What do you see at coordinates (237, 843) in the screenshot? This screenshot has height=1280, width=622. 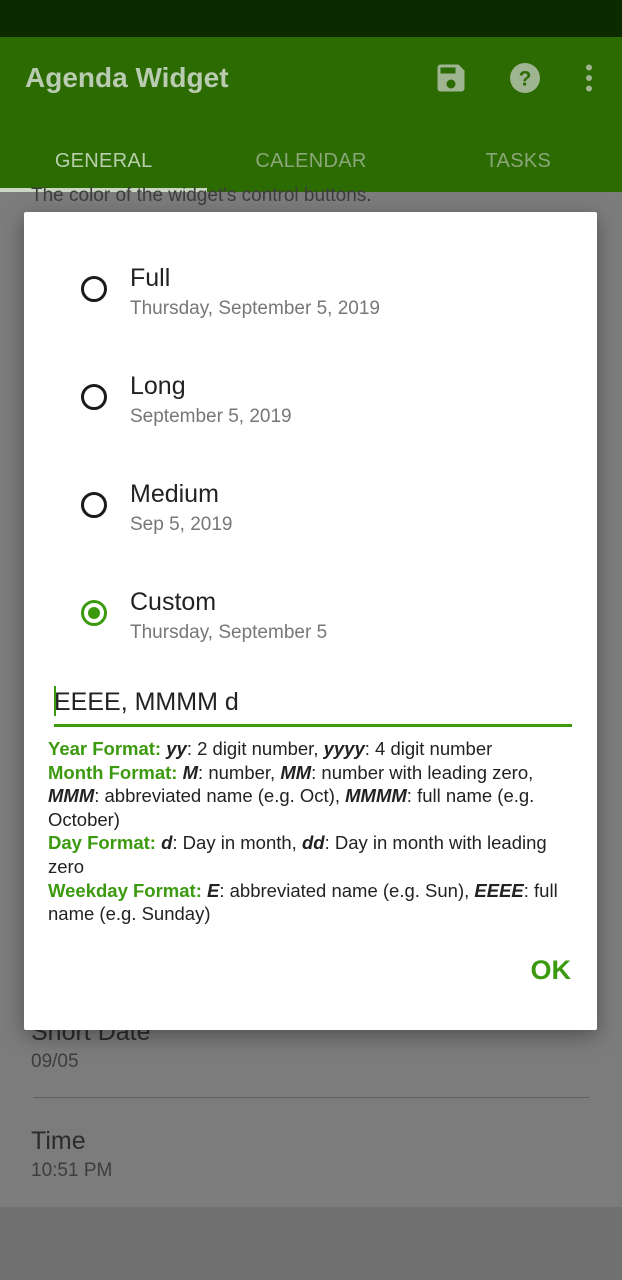 I see `desc-d: : Day in month,` at bounding box center [237, 843].